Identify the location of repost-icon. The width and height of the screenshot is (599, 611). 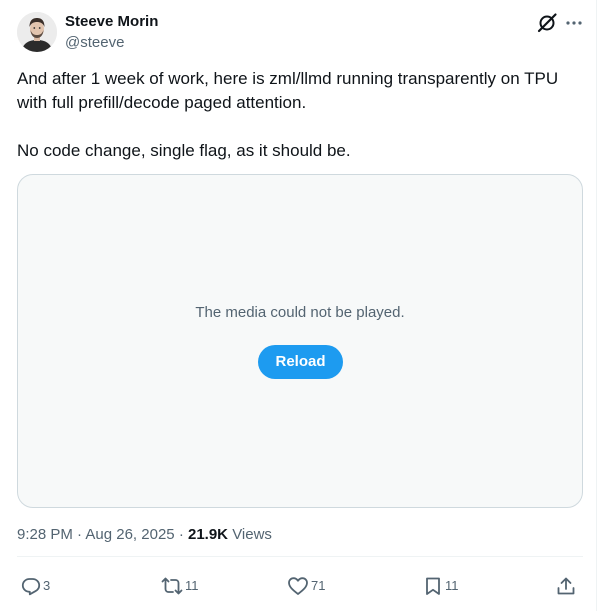
(172, 586).